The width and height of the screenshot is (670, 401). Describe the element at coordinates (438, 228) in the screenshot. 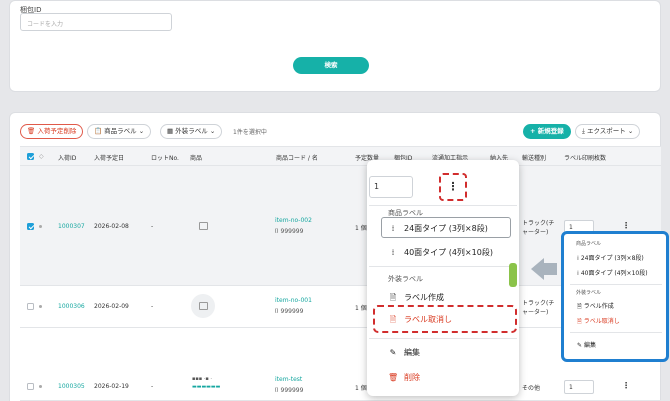

I see `menu-item-24-type: ⁞ 24面タイプ (3列×8段)` at that location.